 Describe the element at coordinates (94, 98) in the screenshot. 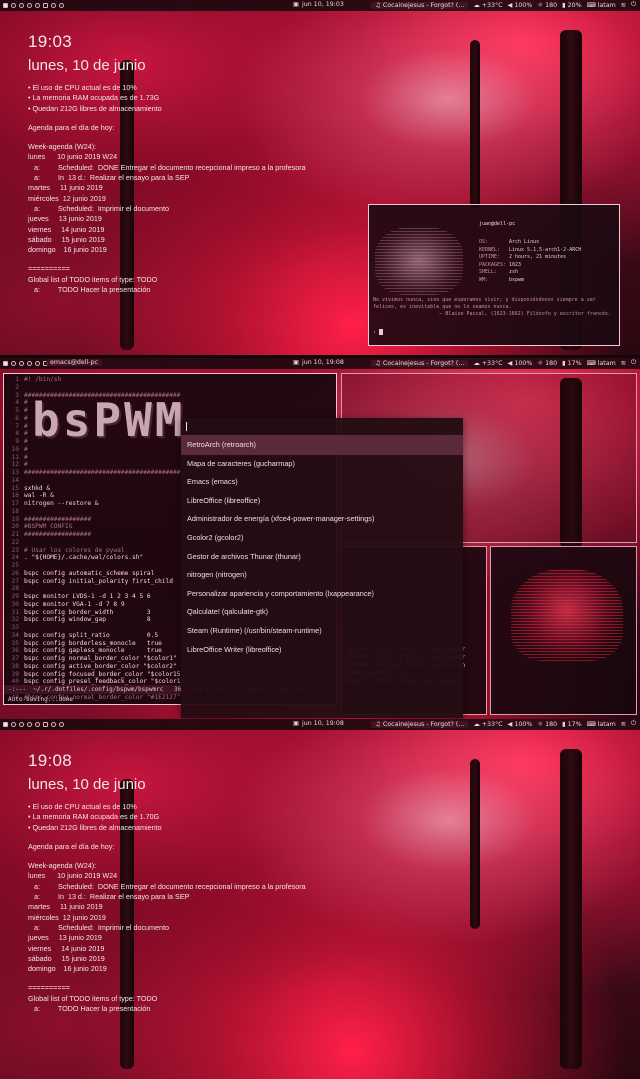

I see `conky-line: • La memoria RAM ocupada es de 1.73G` at that location.